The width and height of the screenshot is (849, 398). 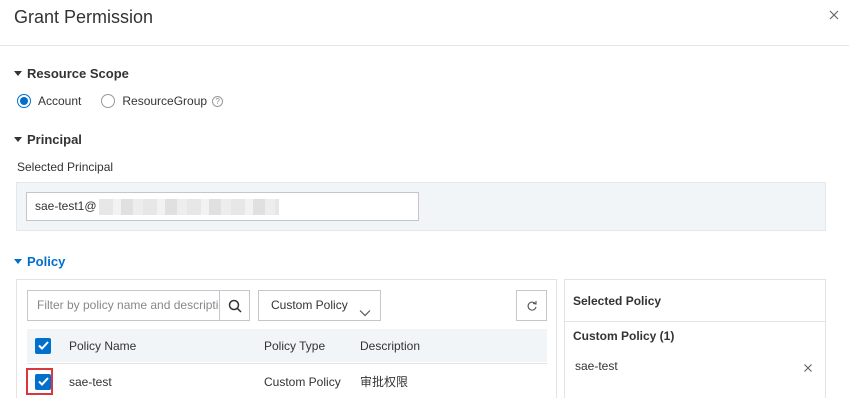 I want to click on redacted-email, so click(x=188, y=206).